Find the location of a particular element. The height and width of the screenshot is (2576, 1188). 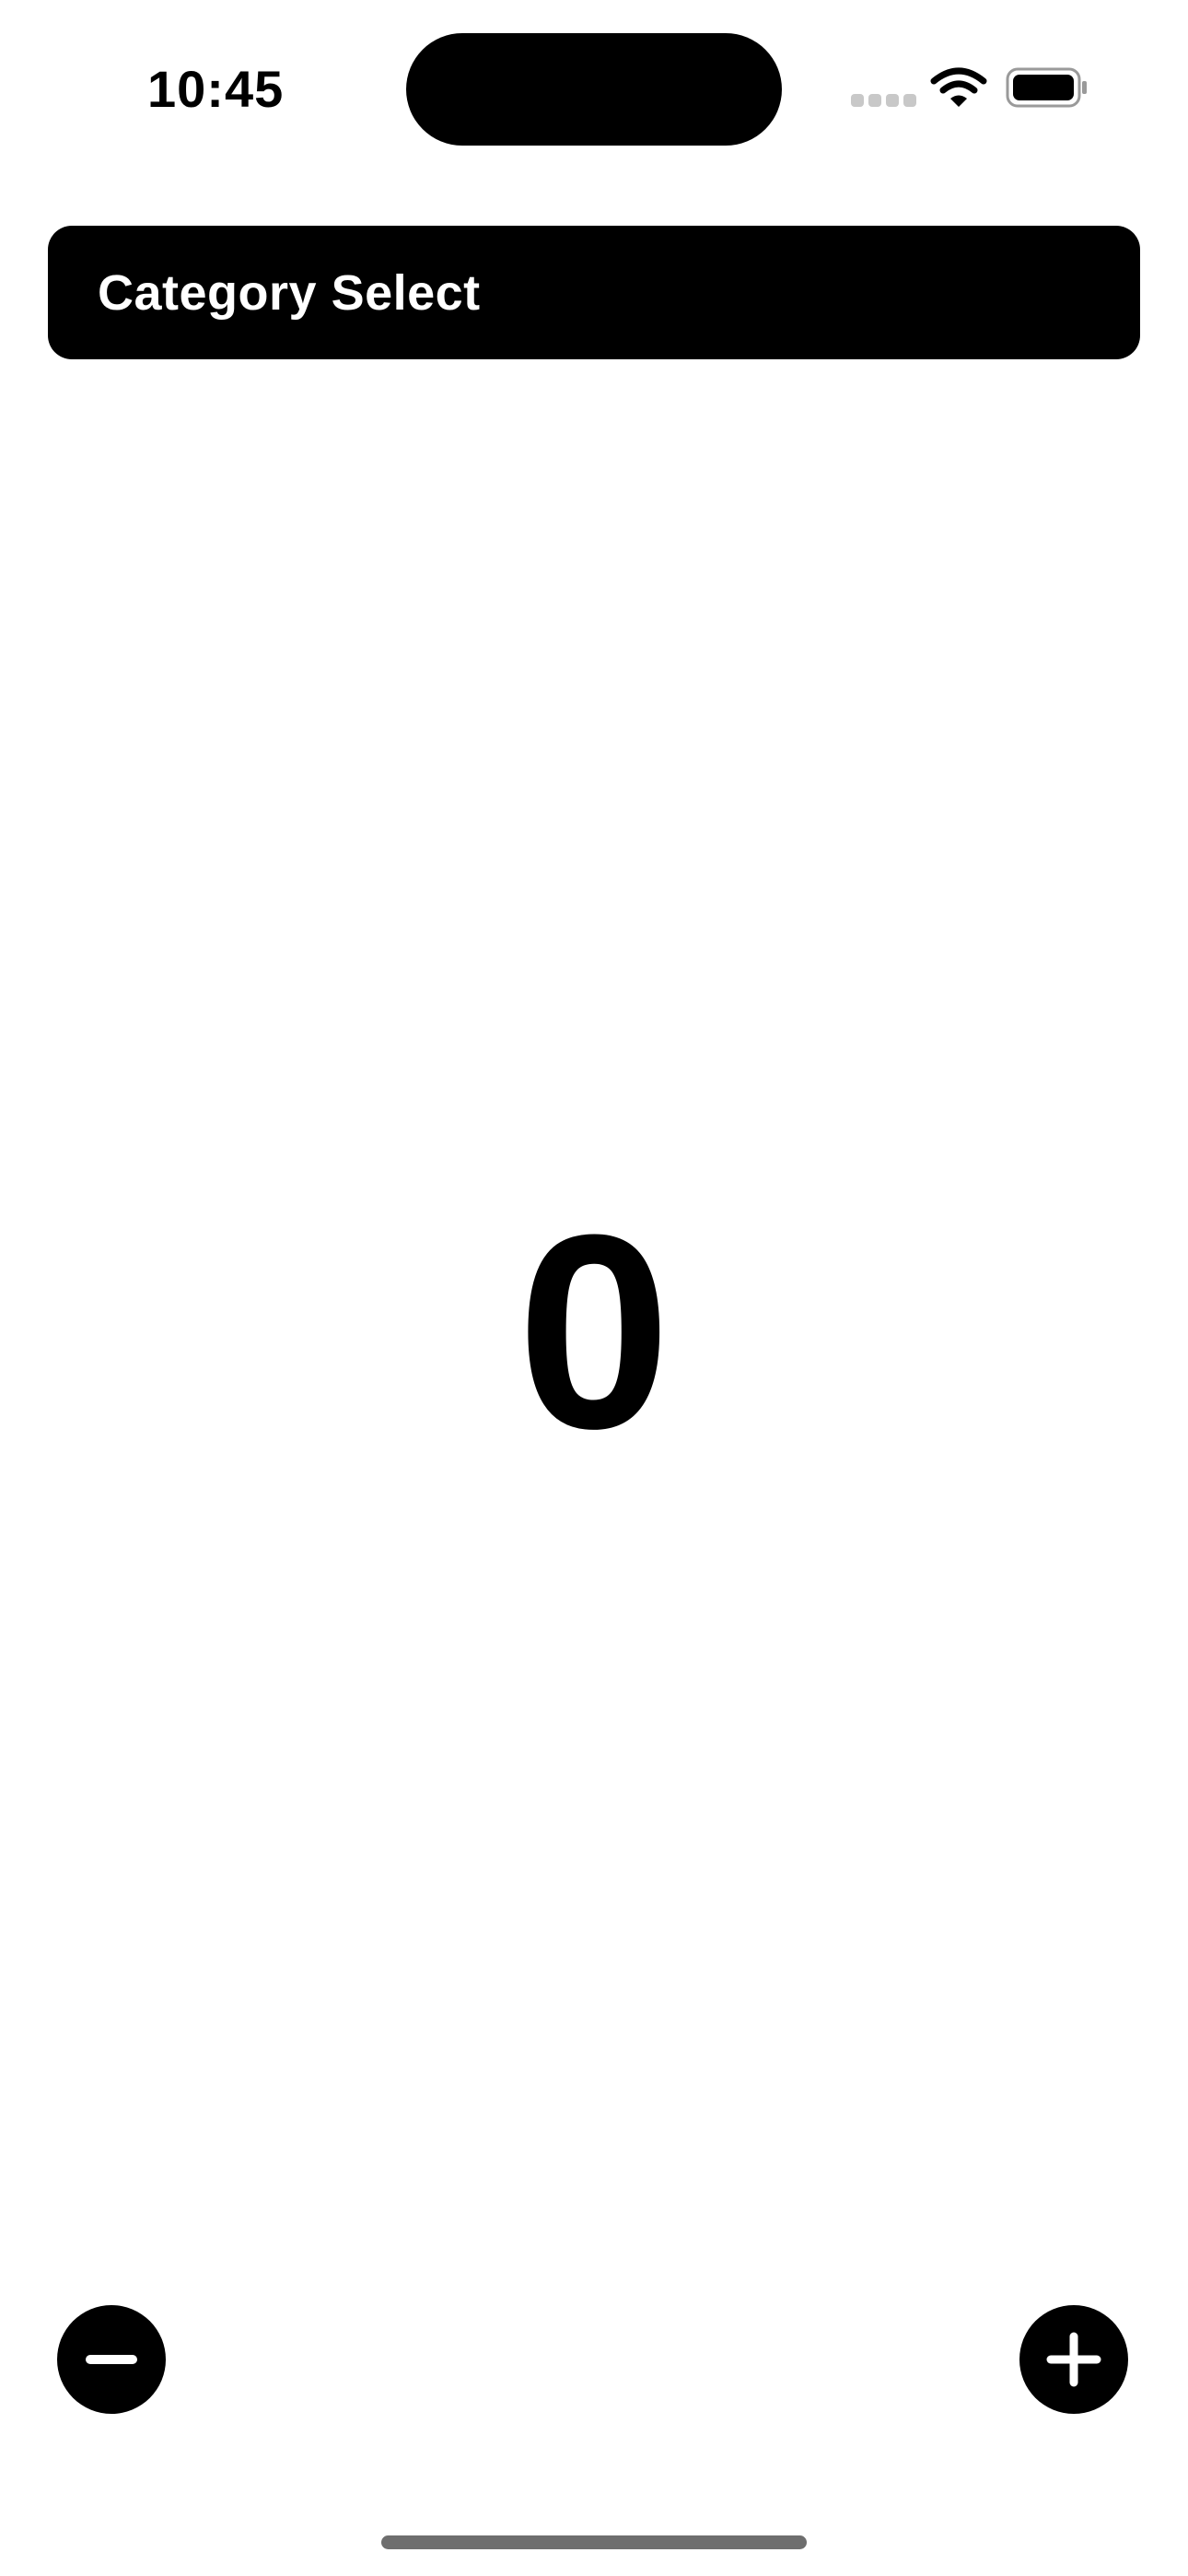

category-select-label: Category Select is located at coordinates (289, 292).